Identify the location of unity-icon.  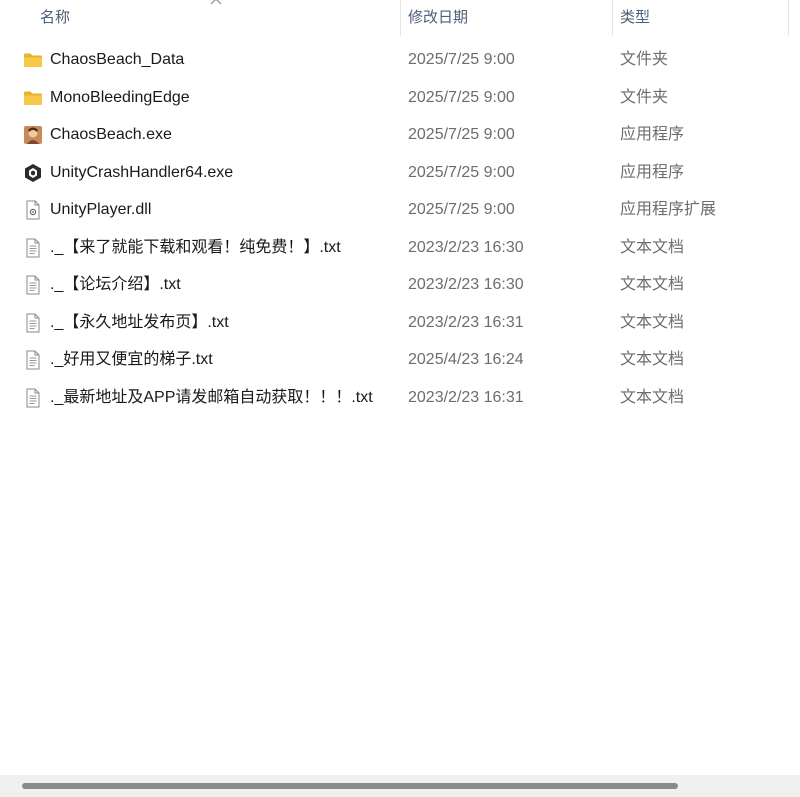
(33, 173).